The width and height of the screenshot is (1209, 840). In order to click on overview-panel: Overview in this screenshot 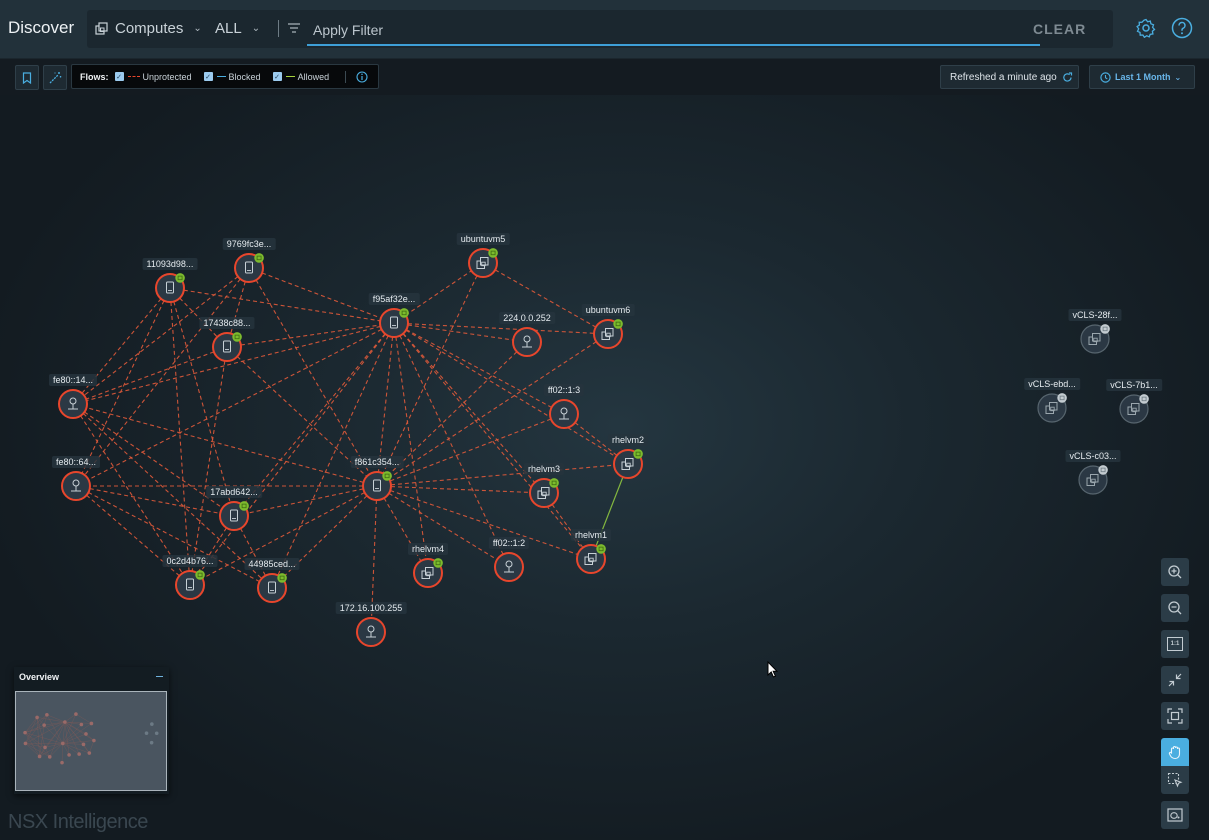, I will do `click(91, 730)`.